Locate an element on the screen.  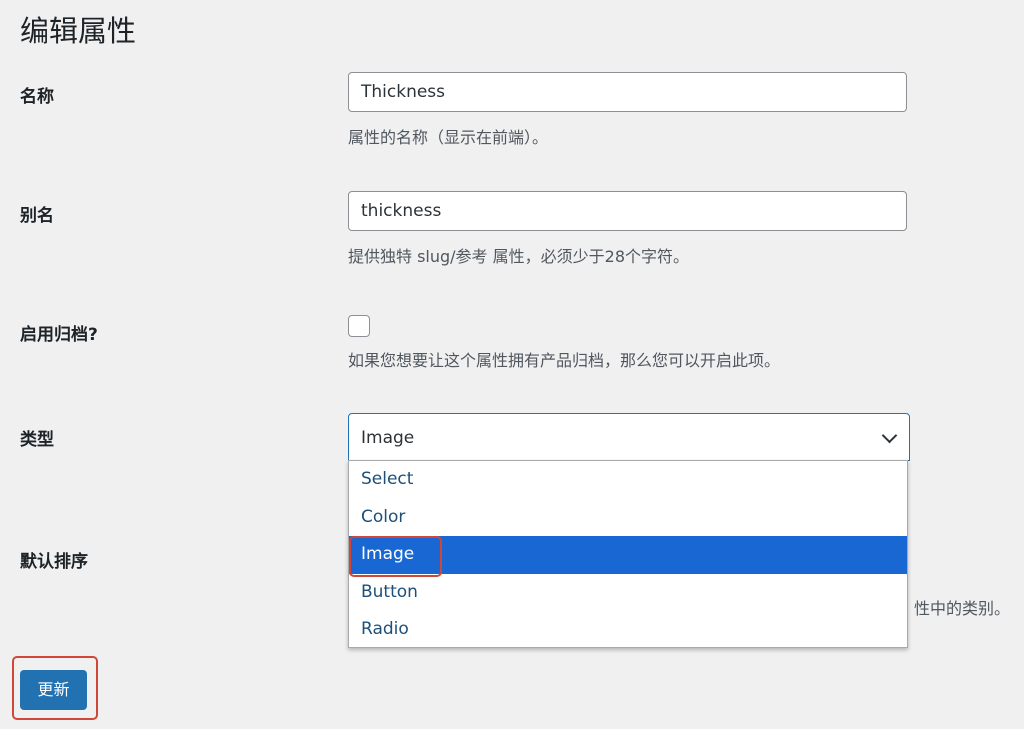
option-radio: Radio is located at coordinates (628, 630).